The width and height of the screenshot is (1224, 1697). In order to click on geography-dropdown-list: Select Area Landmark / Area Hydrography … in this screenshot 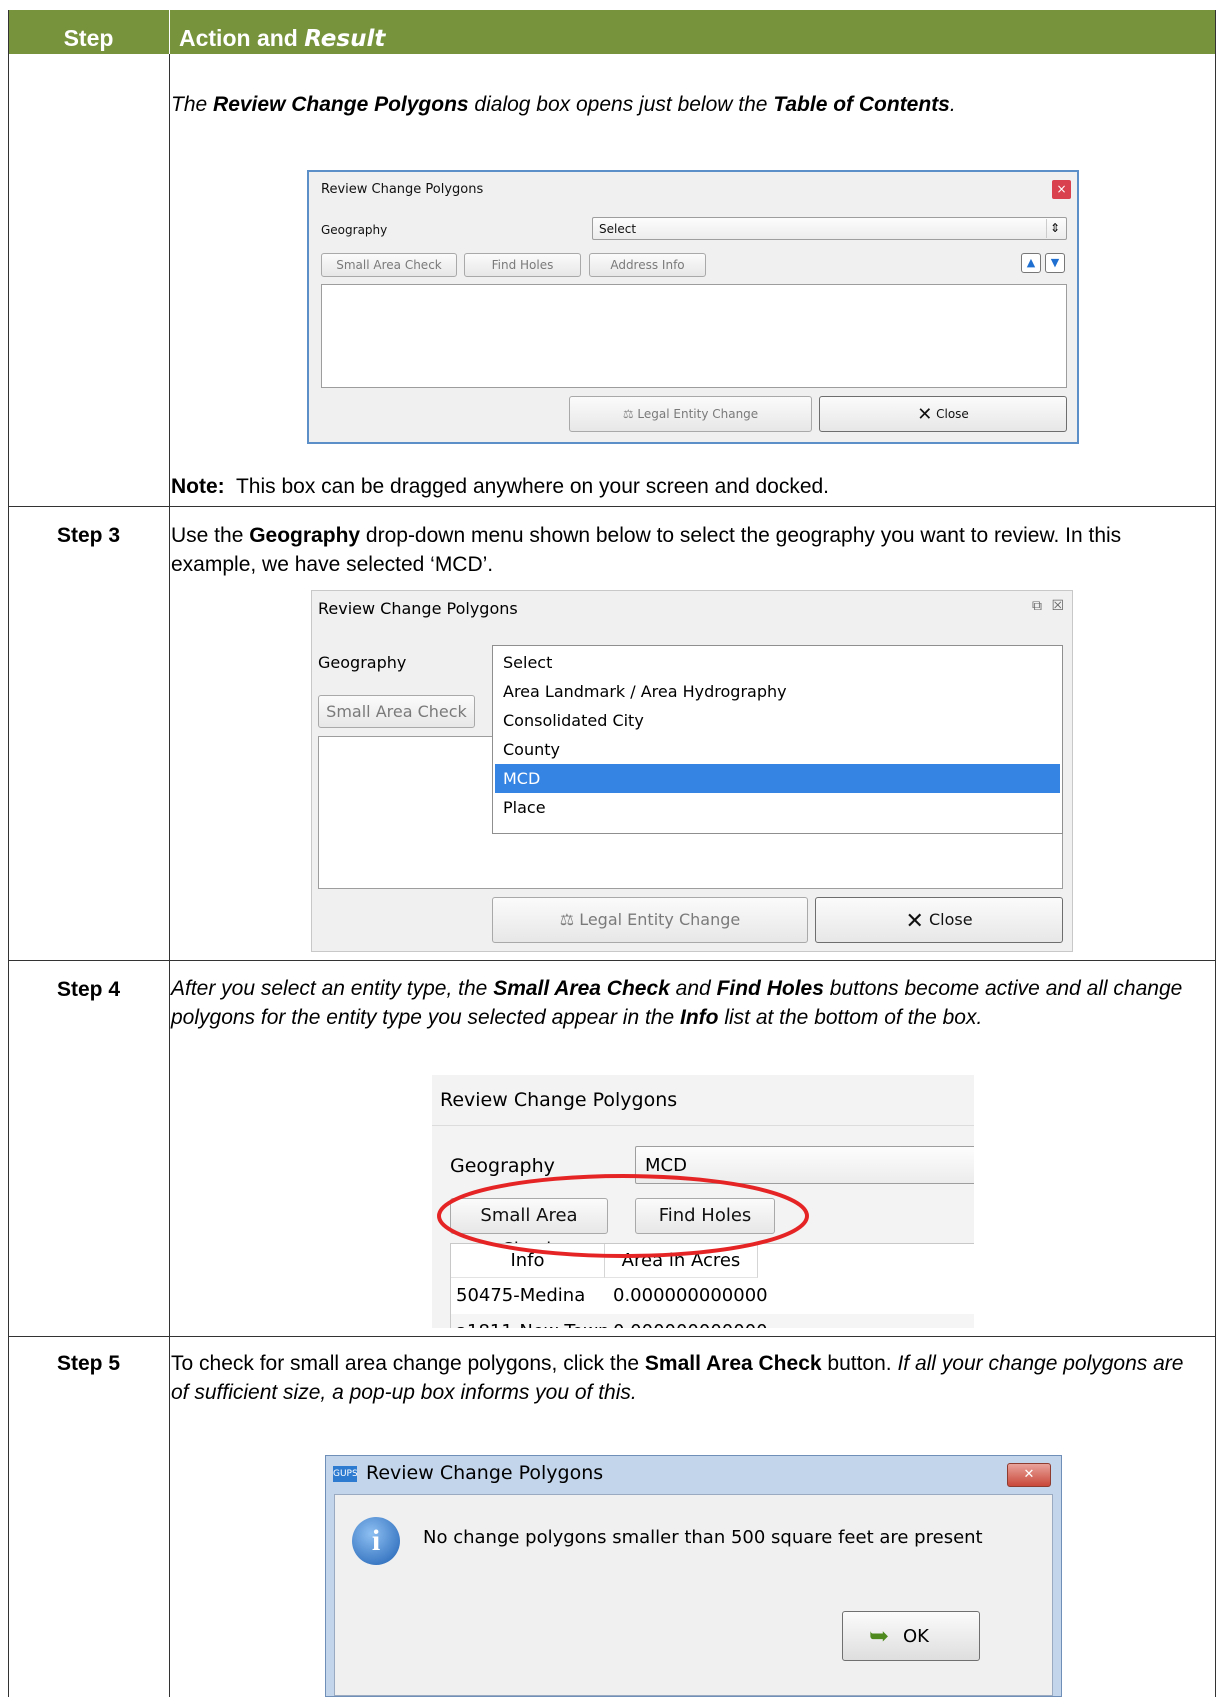, I will do `click(777, 739)`.